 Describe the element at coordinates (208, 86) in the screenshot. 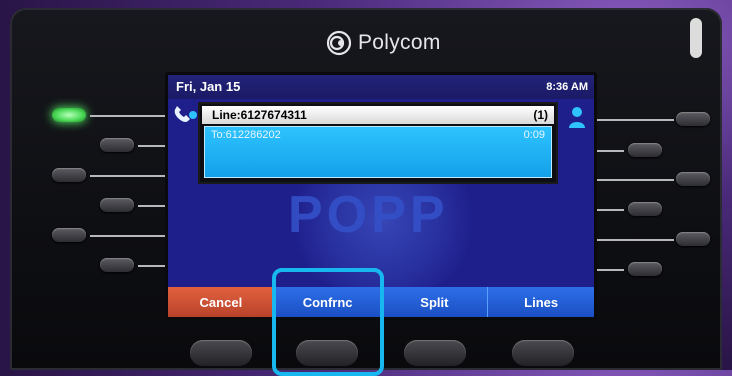

I see `status-date: Fri, Jan 15` at that location.